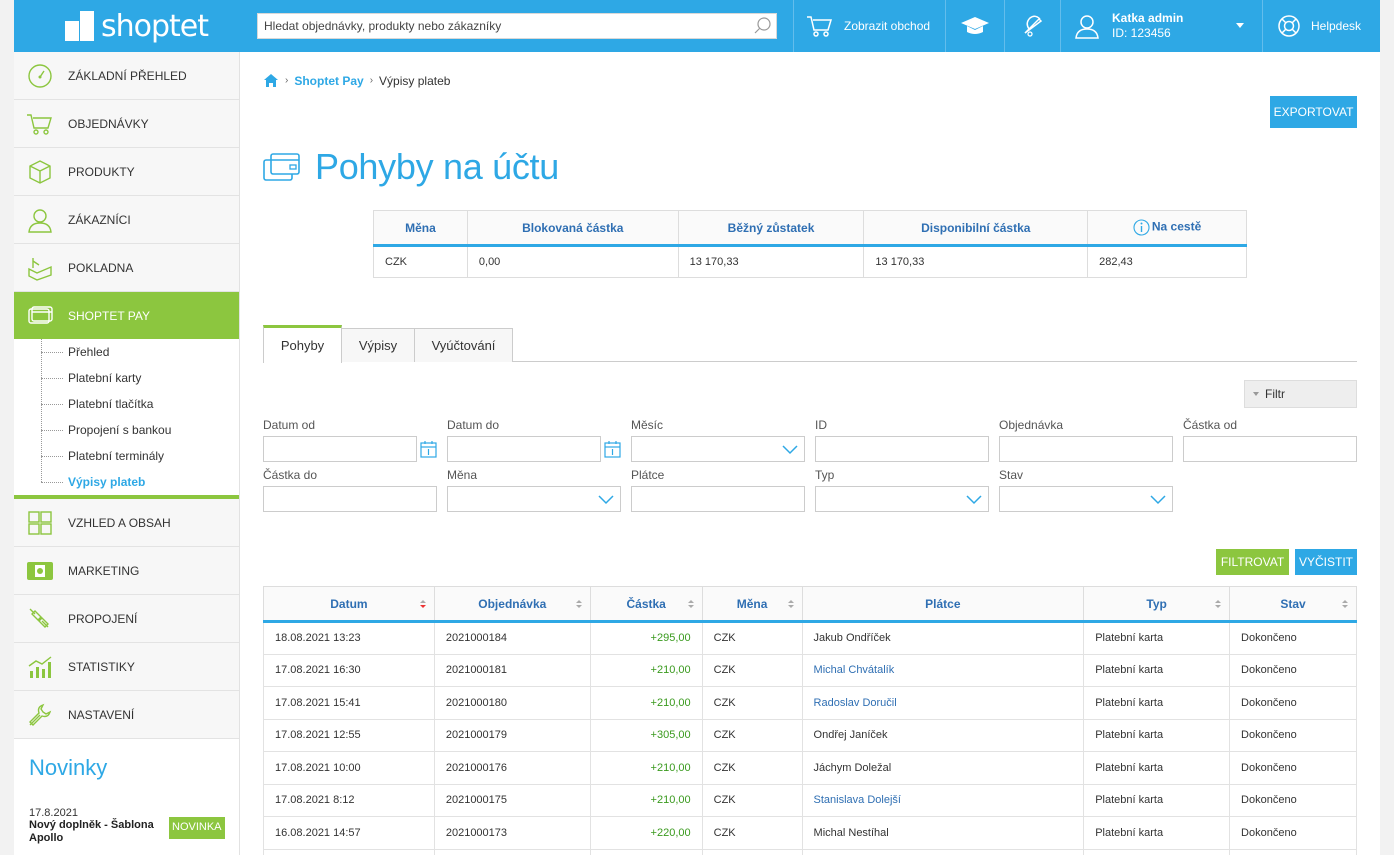 This screenshot has height=855, width=1394. Describe the element at coordinates (810, 344) in the screenshot. I see `tab-bar: Pohyby Výpisy Vyúčtování` at that location.